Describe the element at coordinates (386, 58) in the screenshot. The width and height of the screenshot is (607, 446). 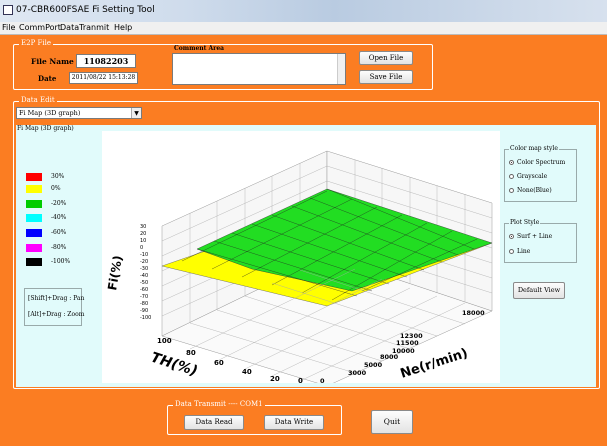
I see `open-file-button: Open File` at that location.